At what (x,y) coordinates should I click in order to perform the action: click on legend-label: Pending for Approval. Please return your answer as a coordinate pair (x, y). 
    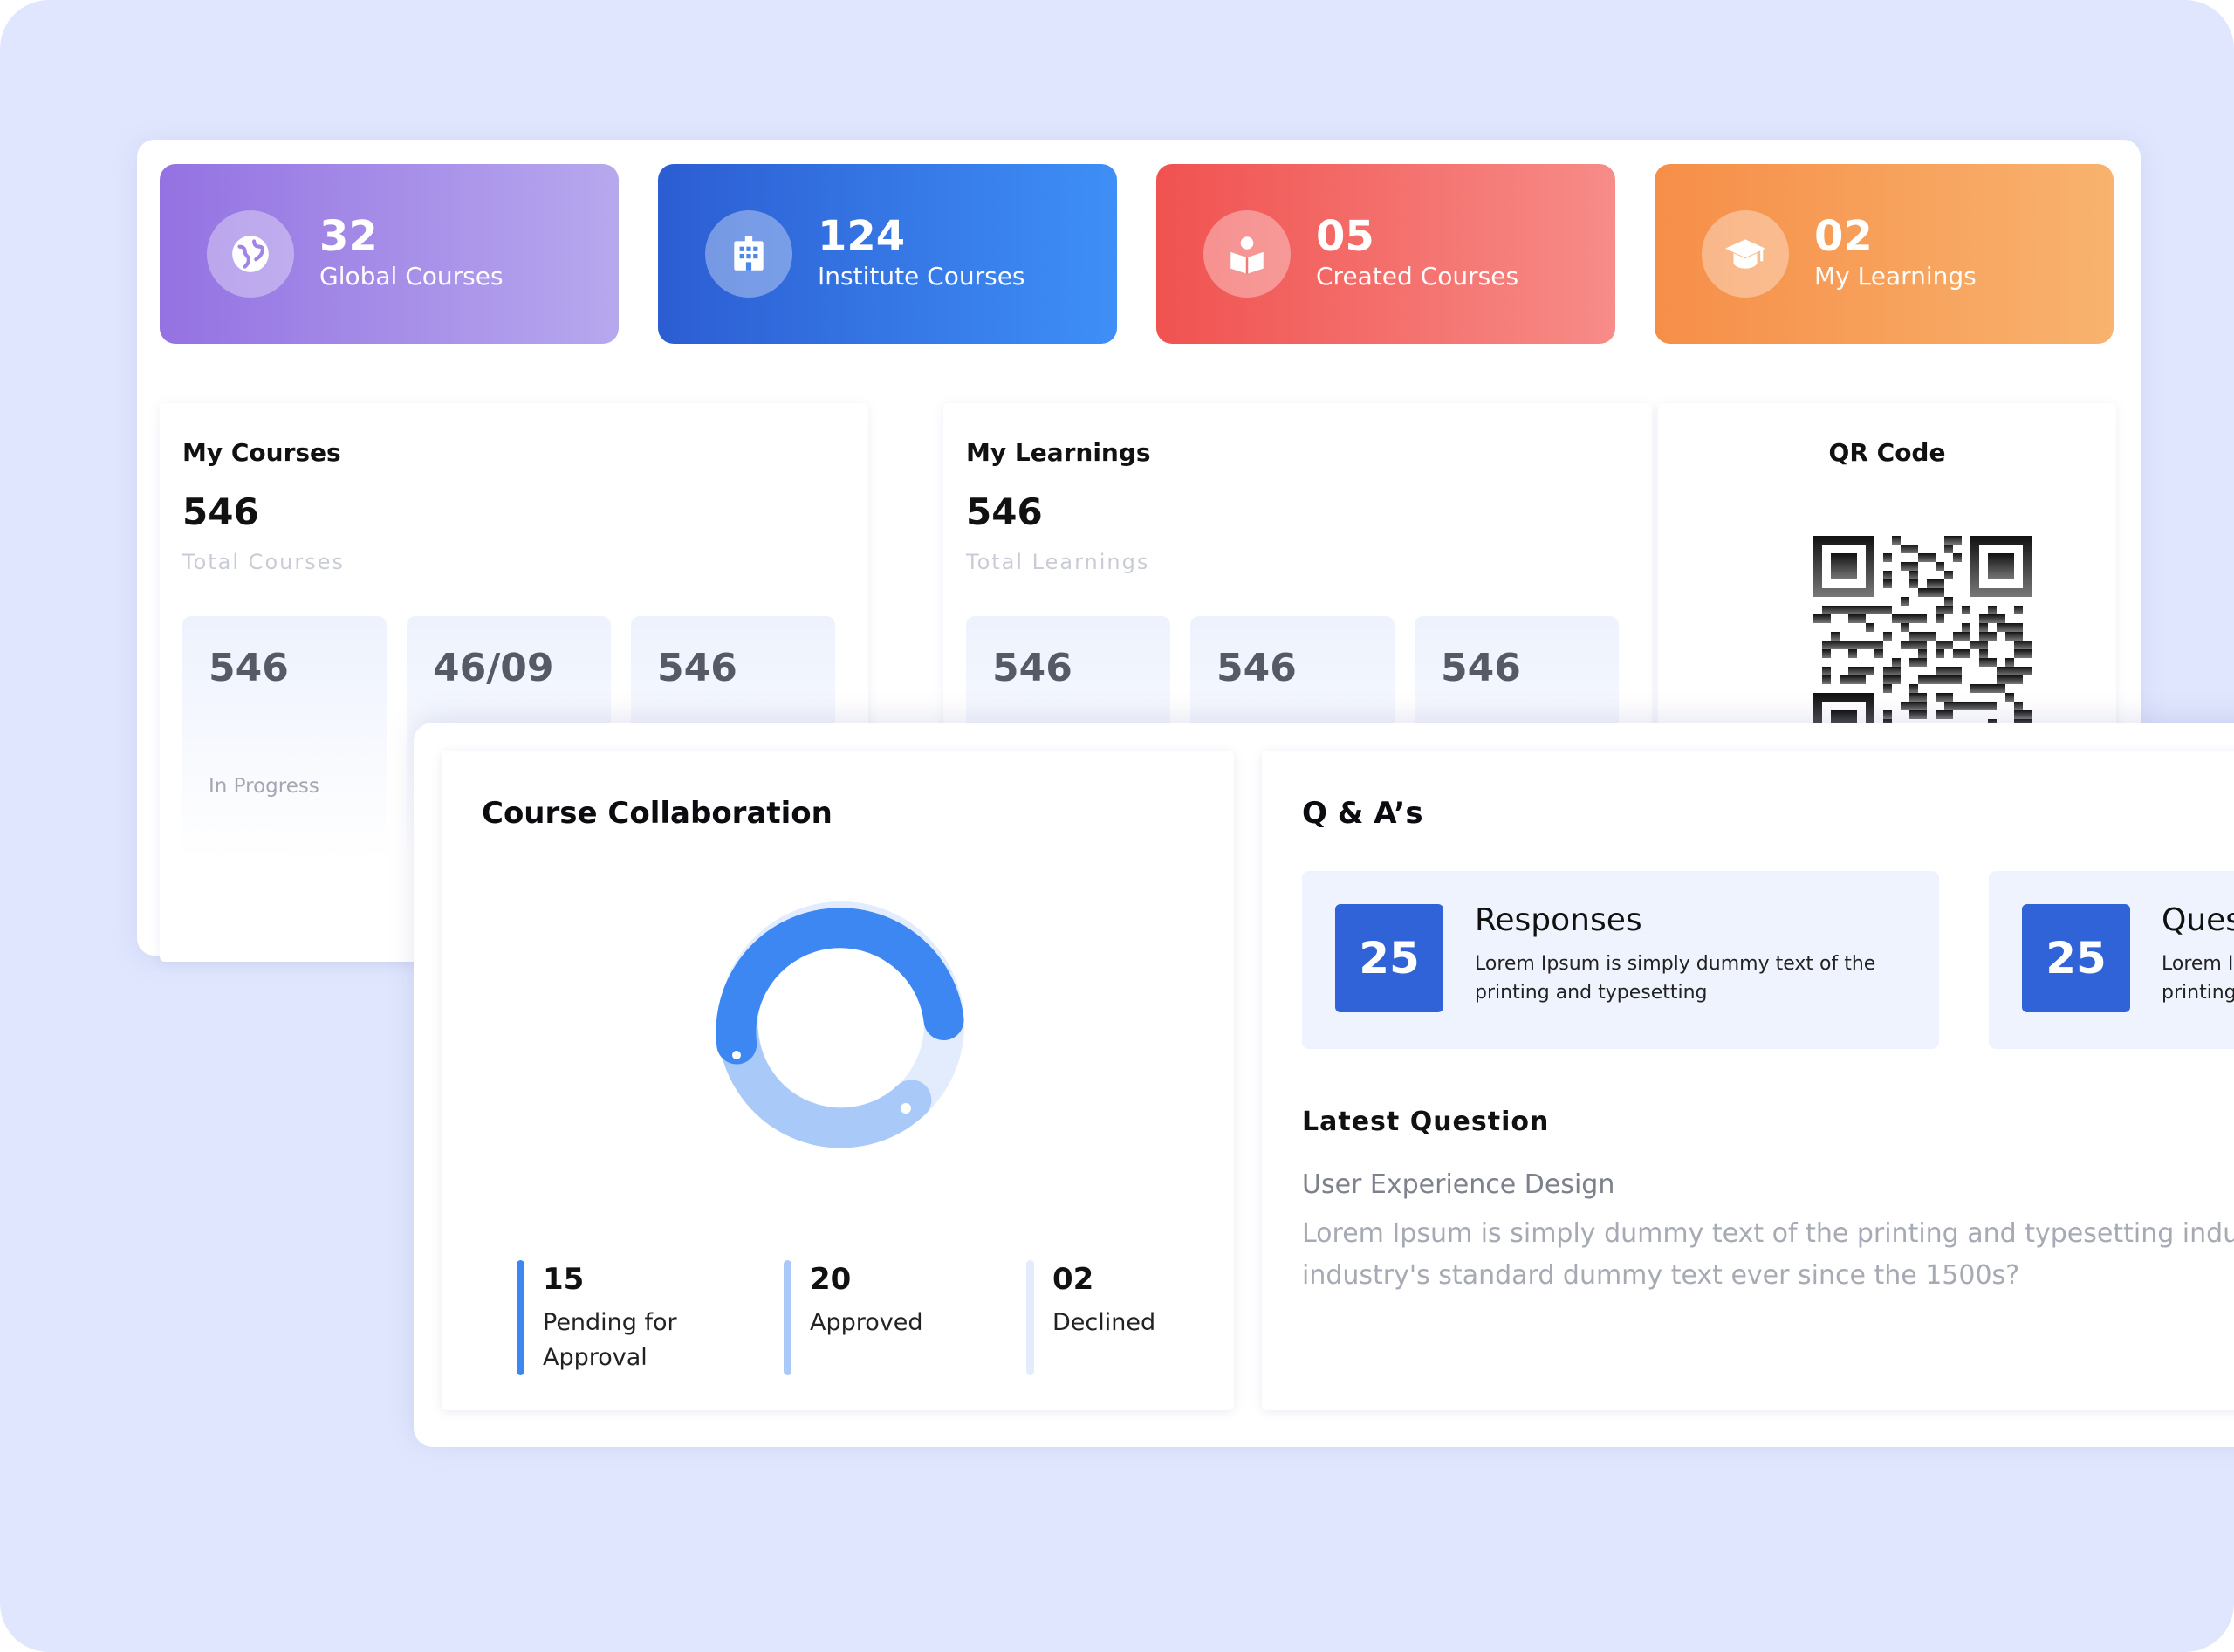
    Looking at the image, I should click on (610, 1340).